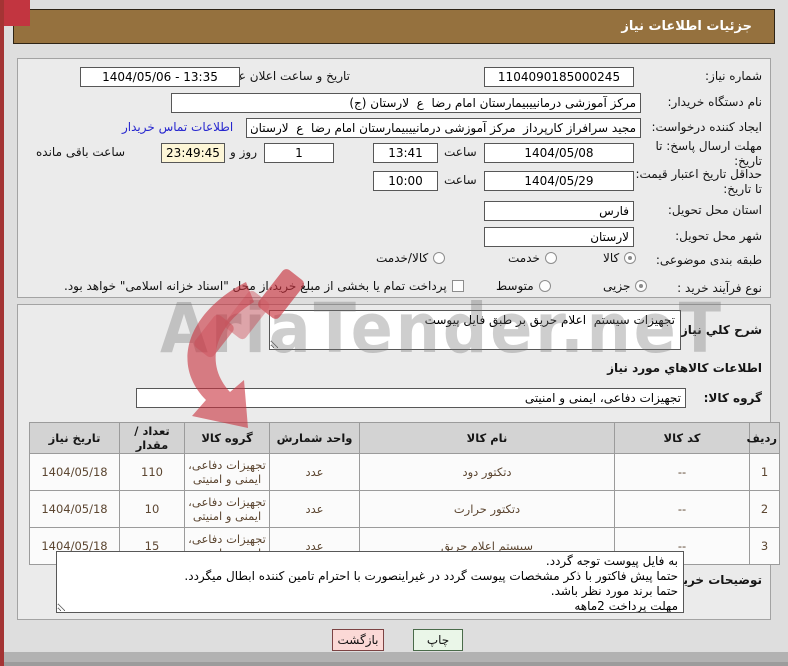 The height and width of the screenshot is (666, 788). Describe the element at coordinates (460, 180) in the screenshot. I see `price-validity-hour-label: ساعت` at that location.